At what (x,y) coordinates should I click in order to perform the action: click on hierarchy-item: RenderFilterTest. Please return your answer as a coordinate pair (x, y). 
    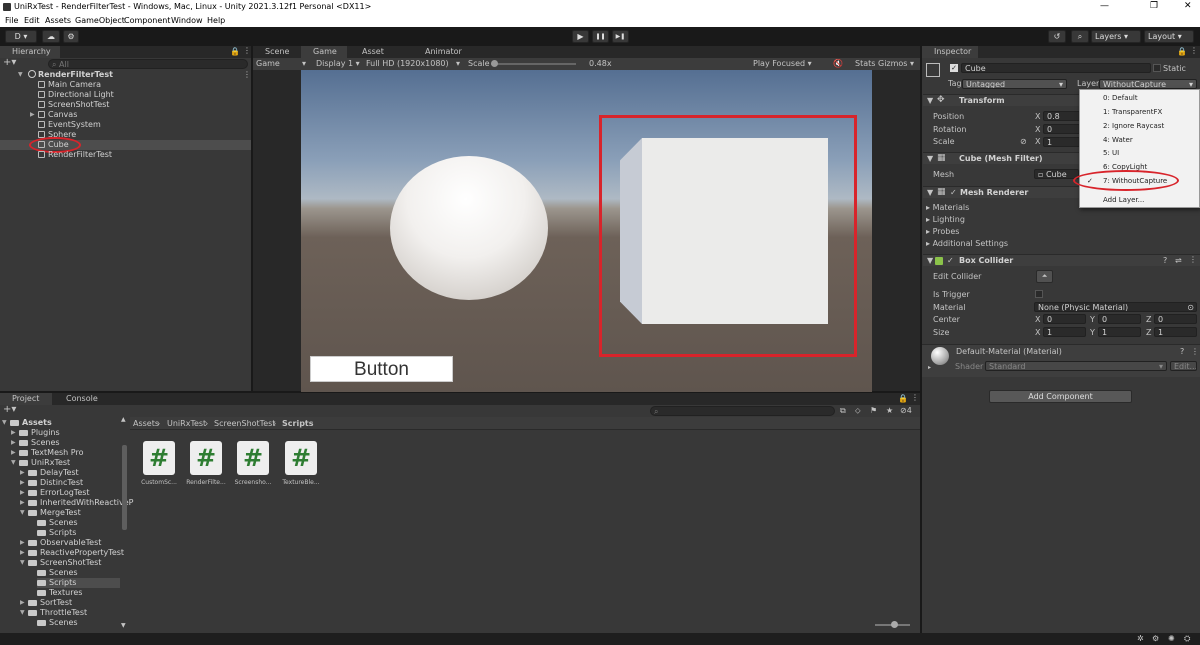
    Looking at the image, I should click on (75, 155).